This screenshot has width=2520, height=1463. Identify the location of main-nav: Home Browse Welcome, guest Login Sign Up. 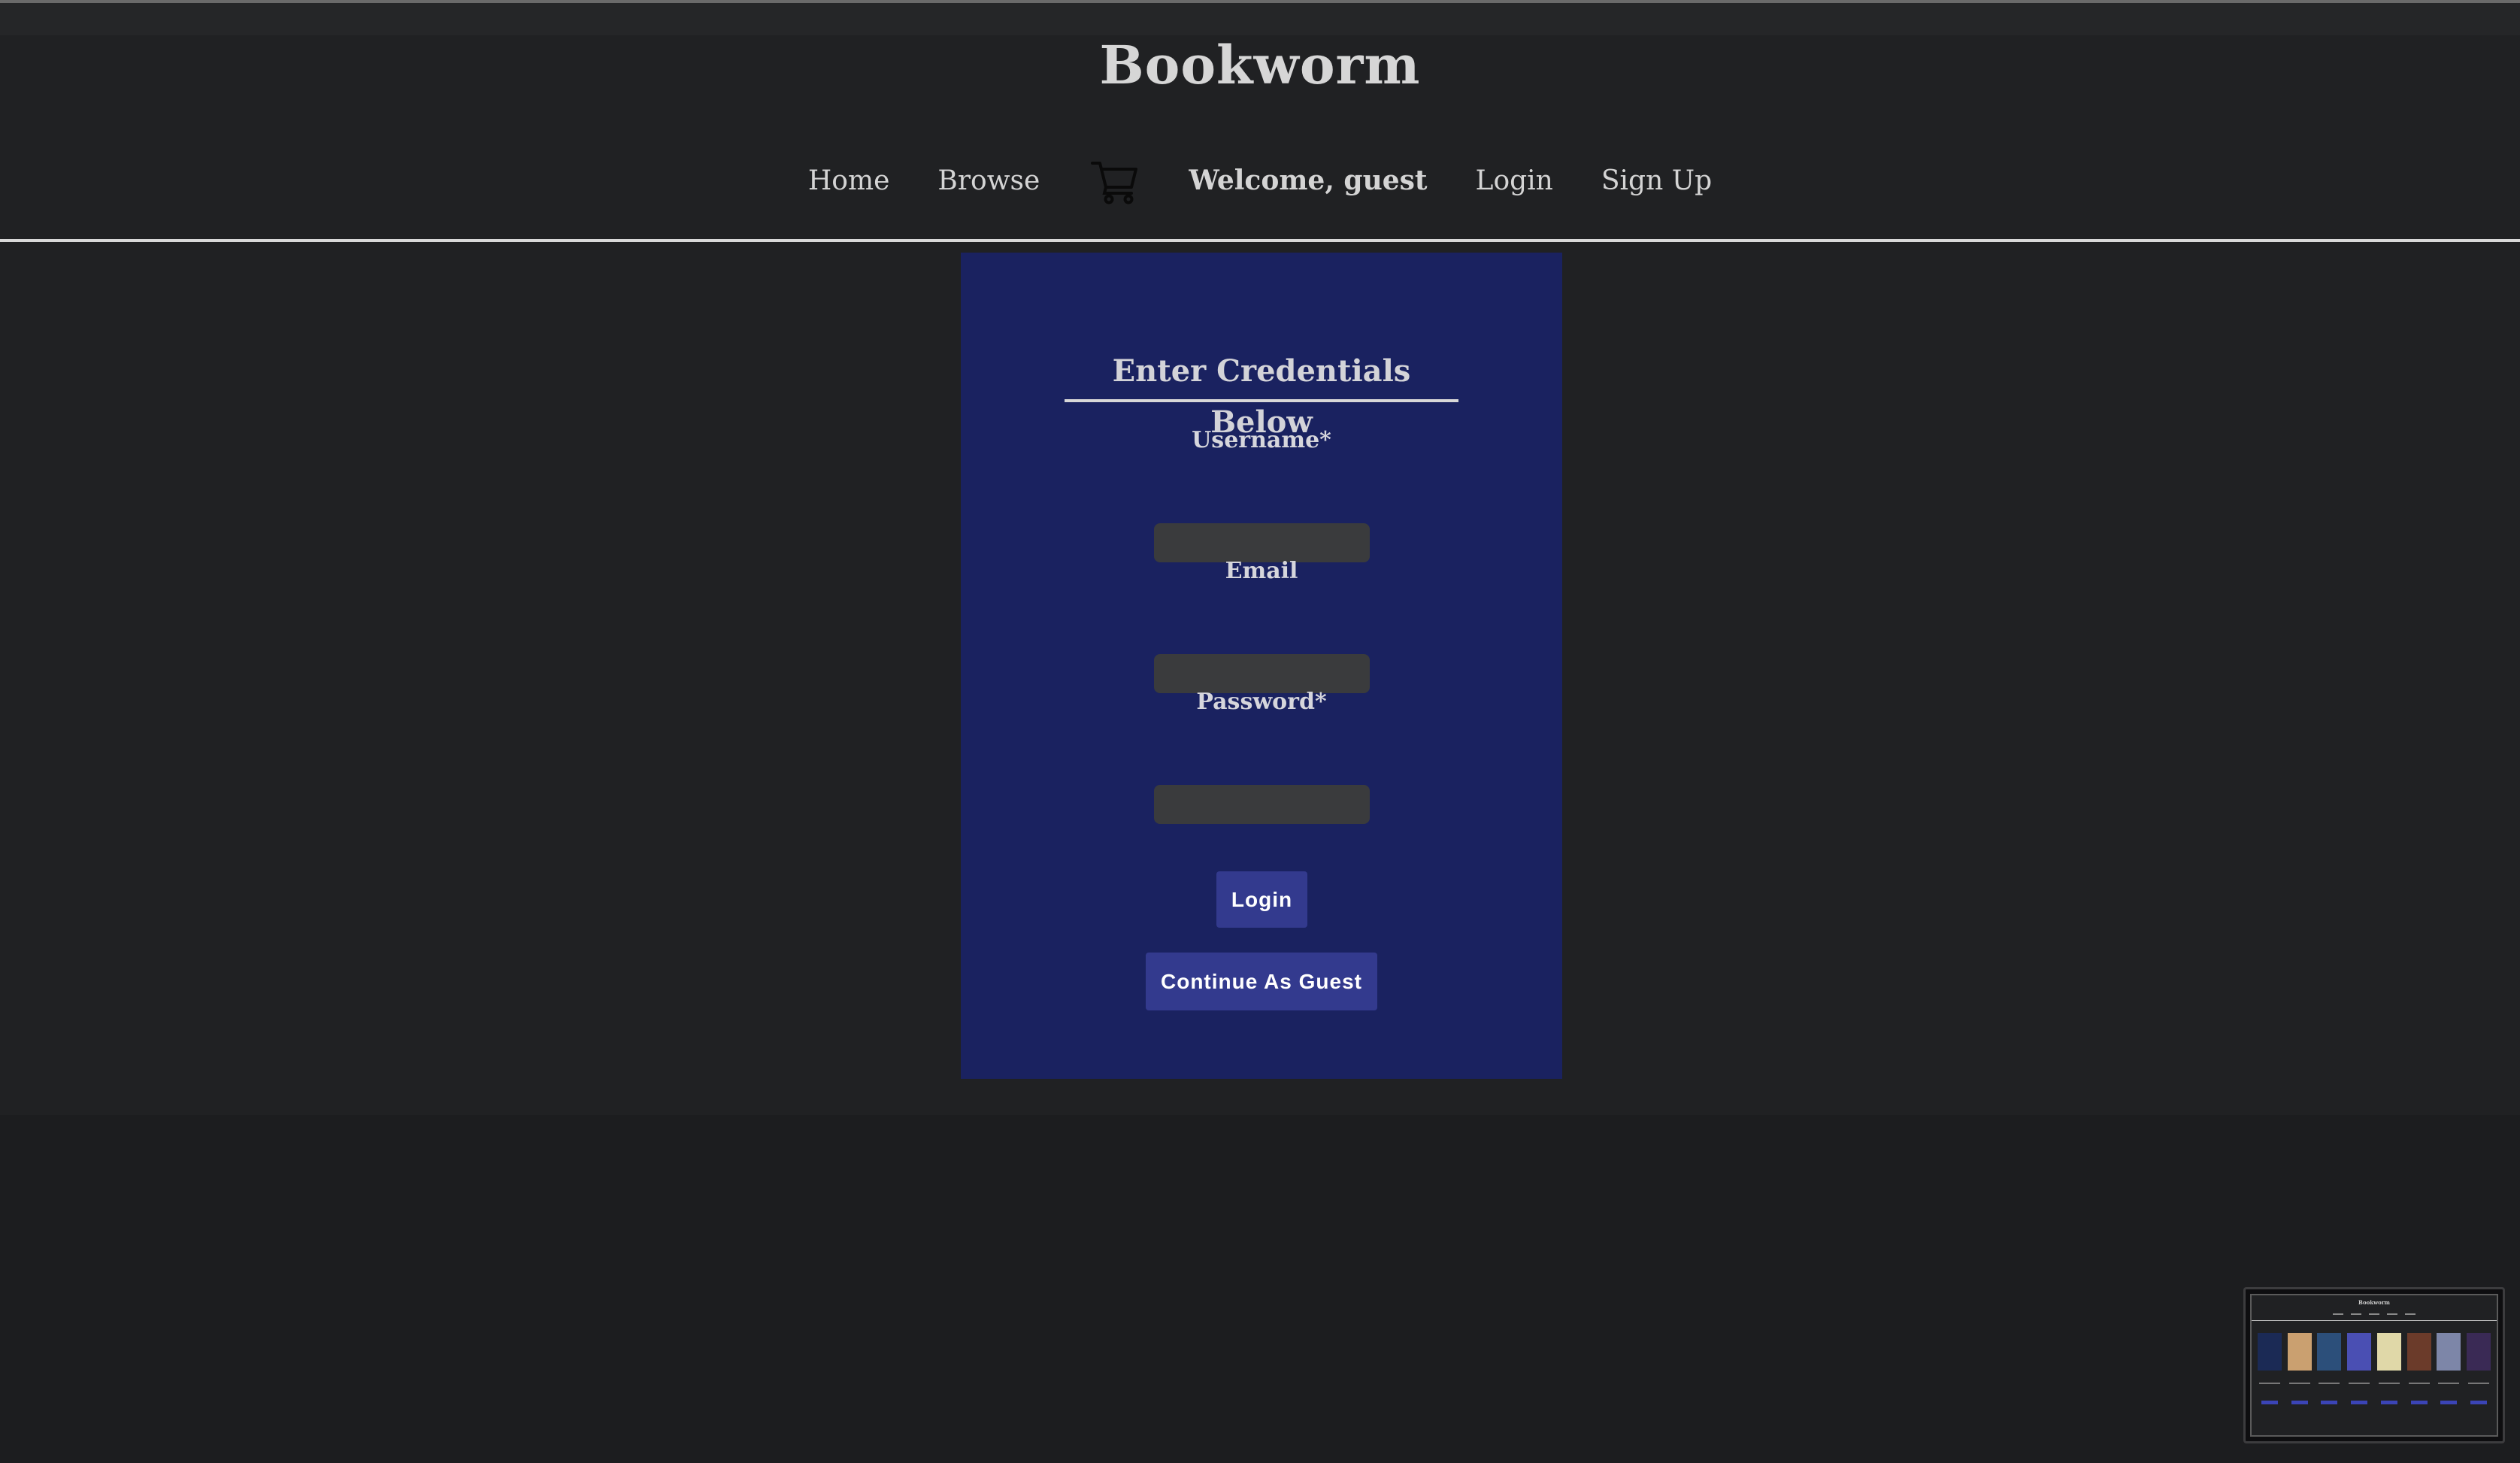
(1260, 180).